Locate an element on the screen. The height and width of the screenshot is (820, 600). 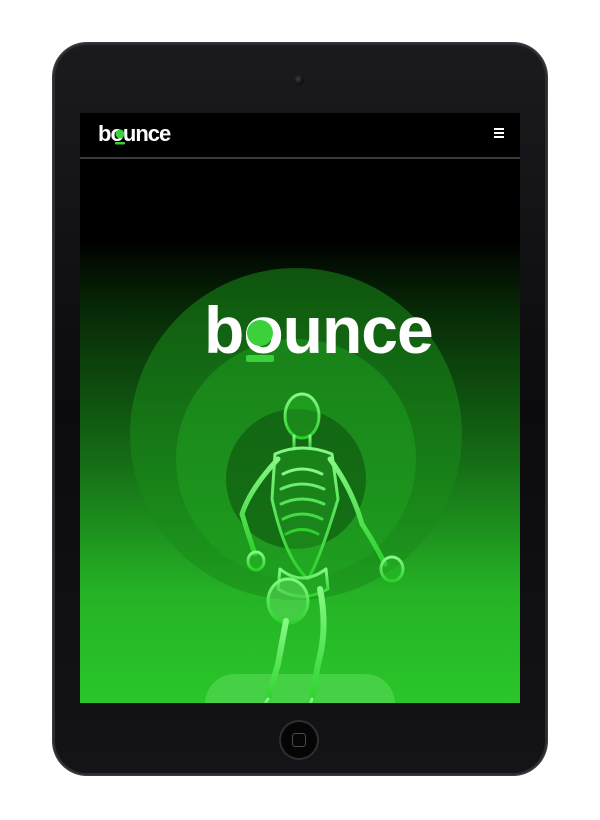
hero-logo-text: bounce is located at coordinates (318, 330).